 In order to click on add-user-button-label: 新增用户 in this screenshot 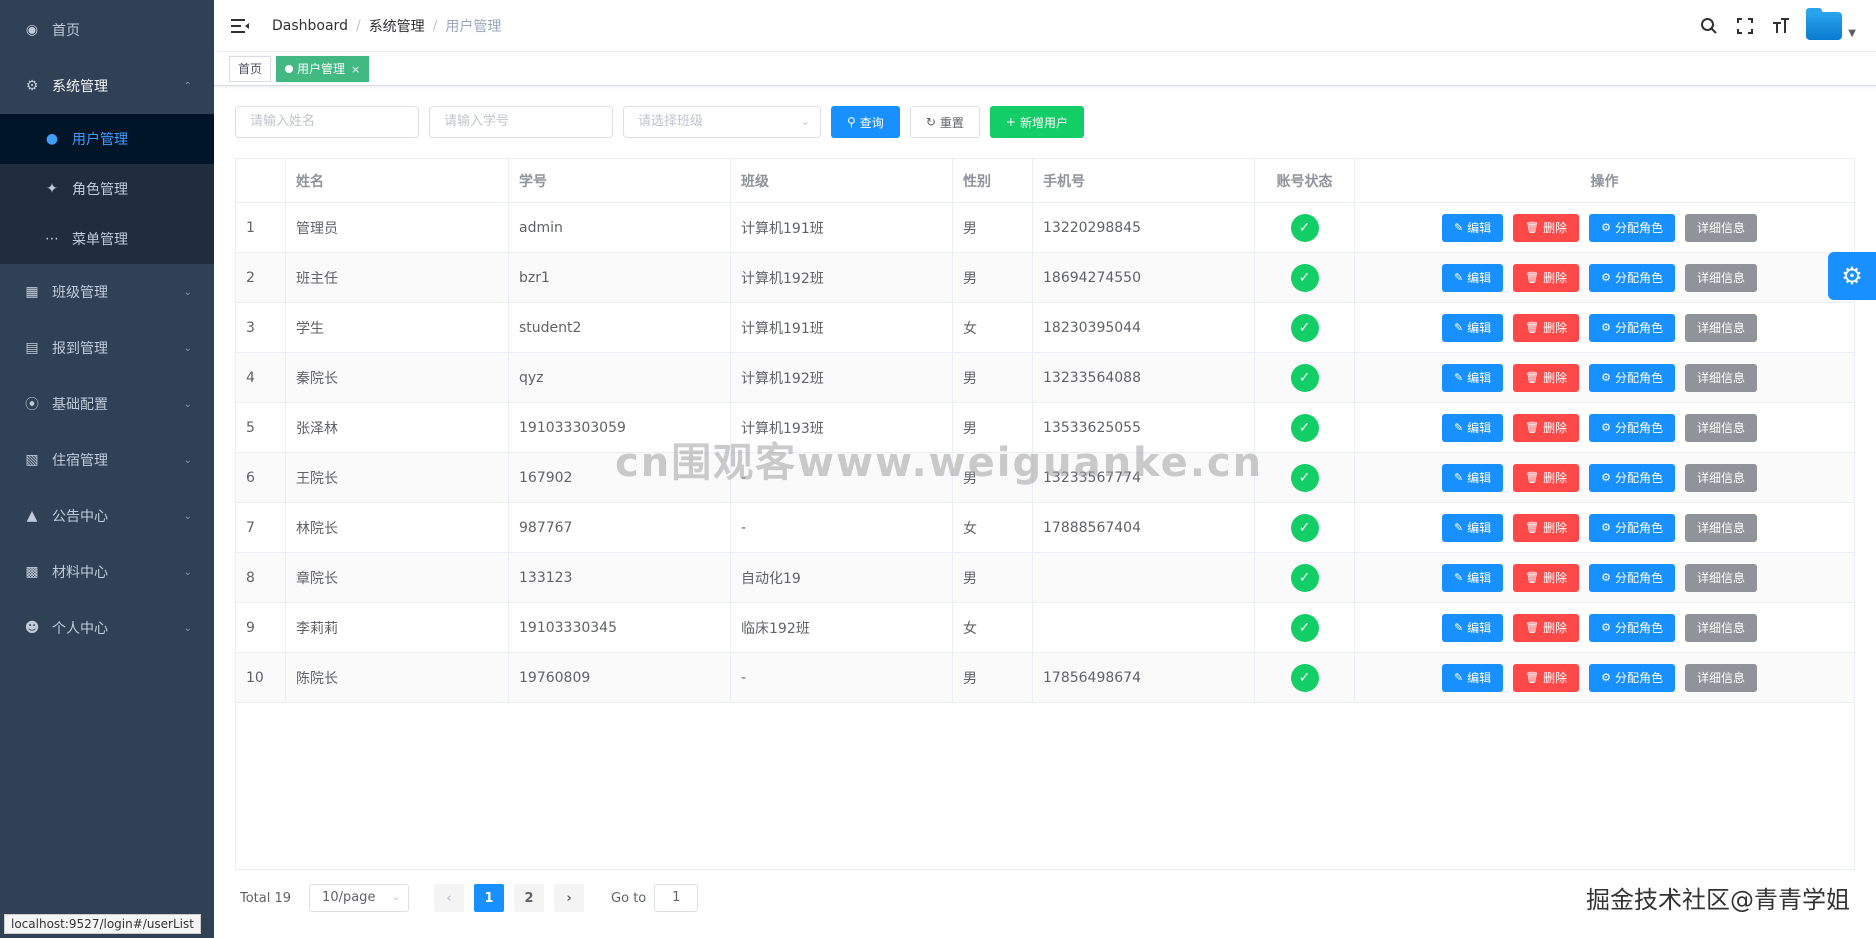, I will do `click(1043, 122)`.